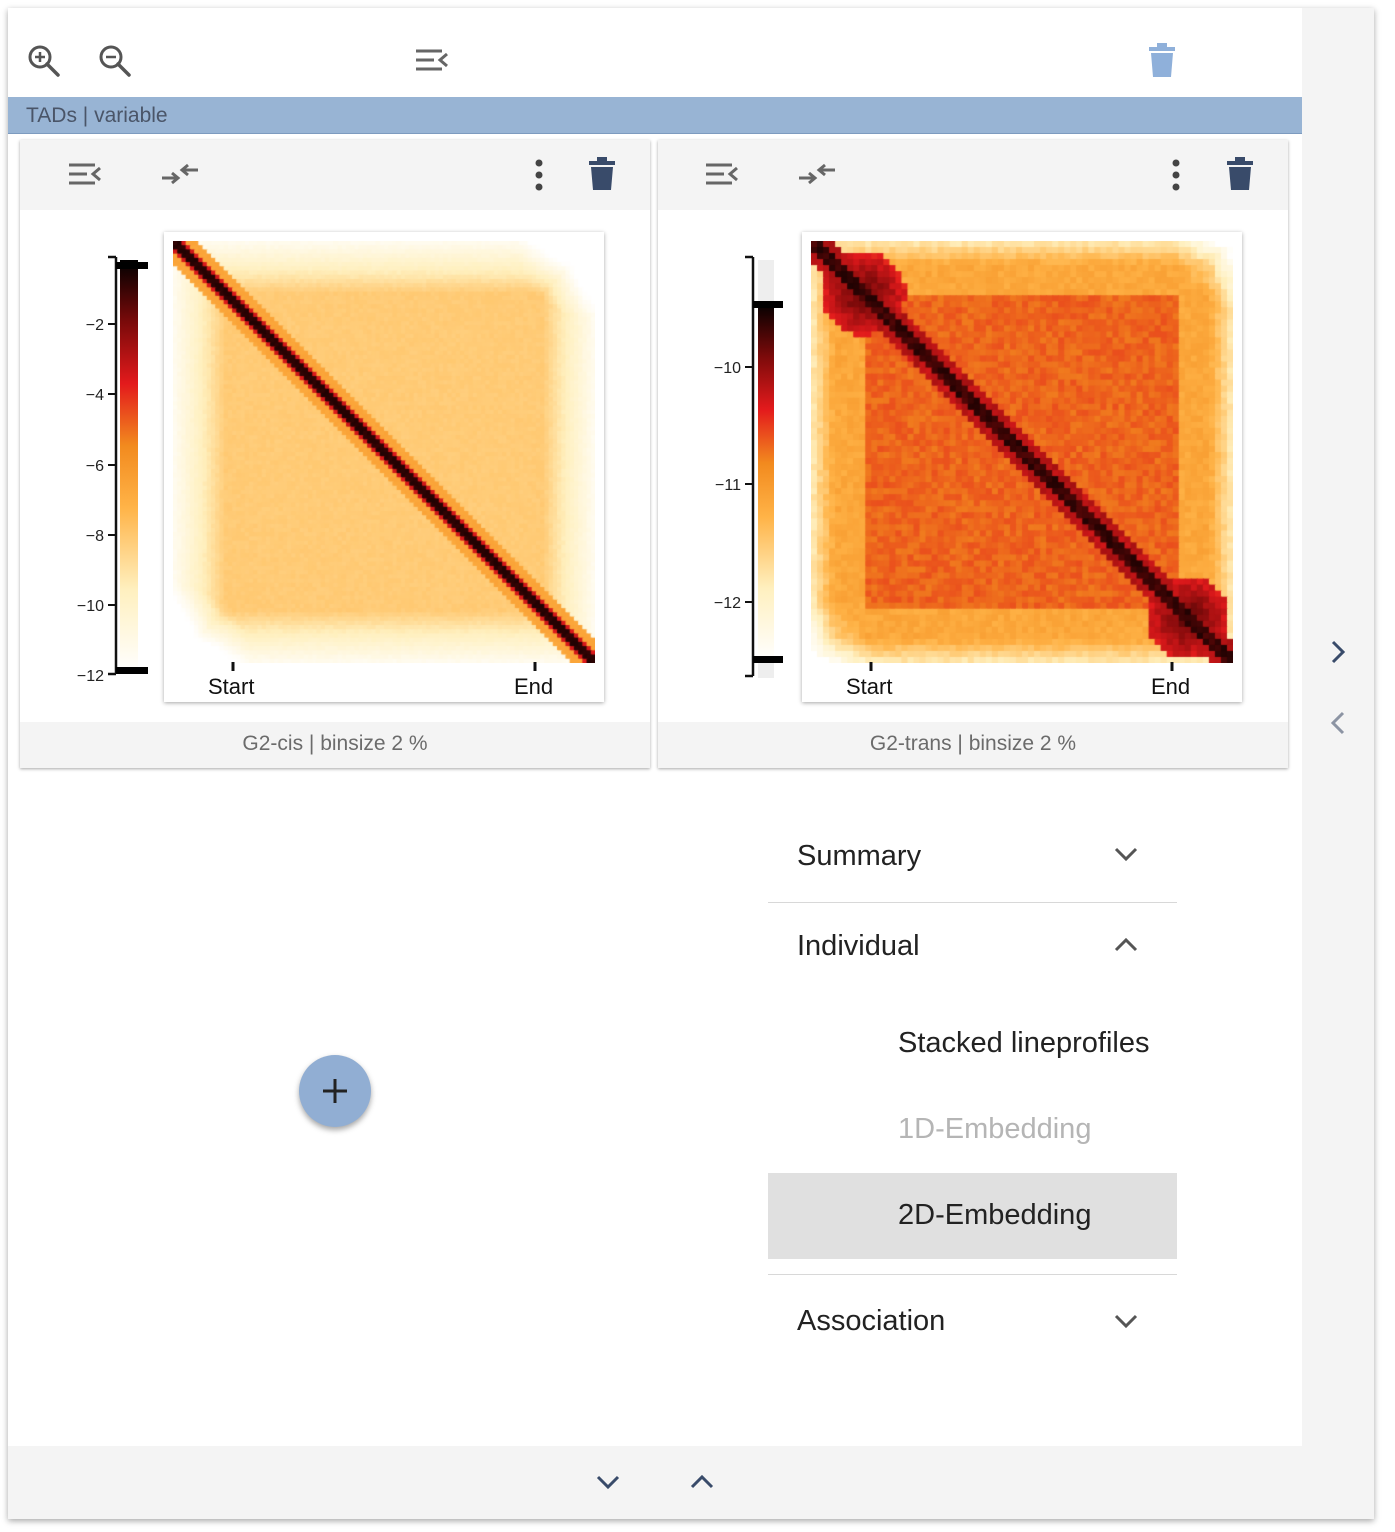  What do you see at coordinates (972, 856) in the screenshot?
I see `menu-summary: Summary` at bounding box center [972, 856].